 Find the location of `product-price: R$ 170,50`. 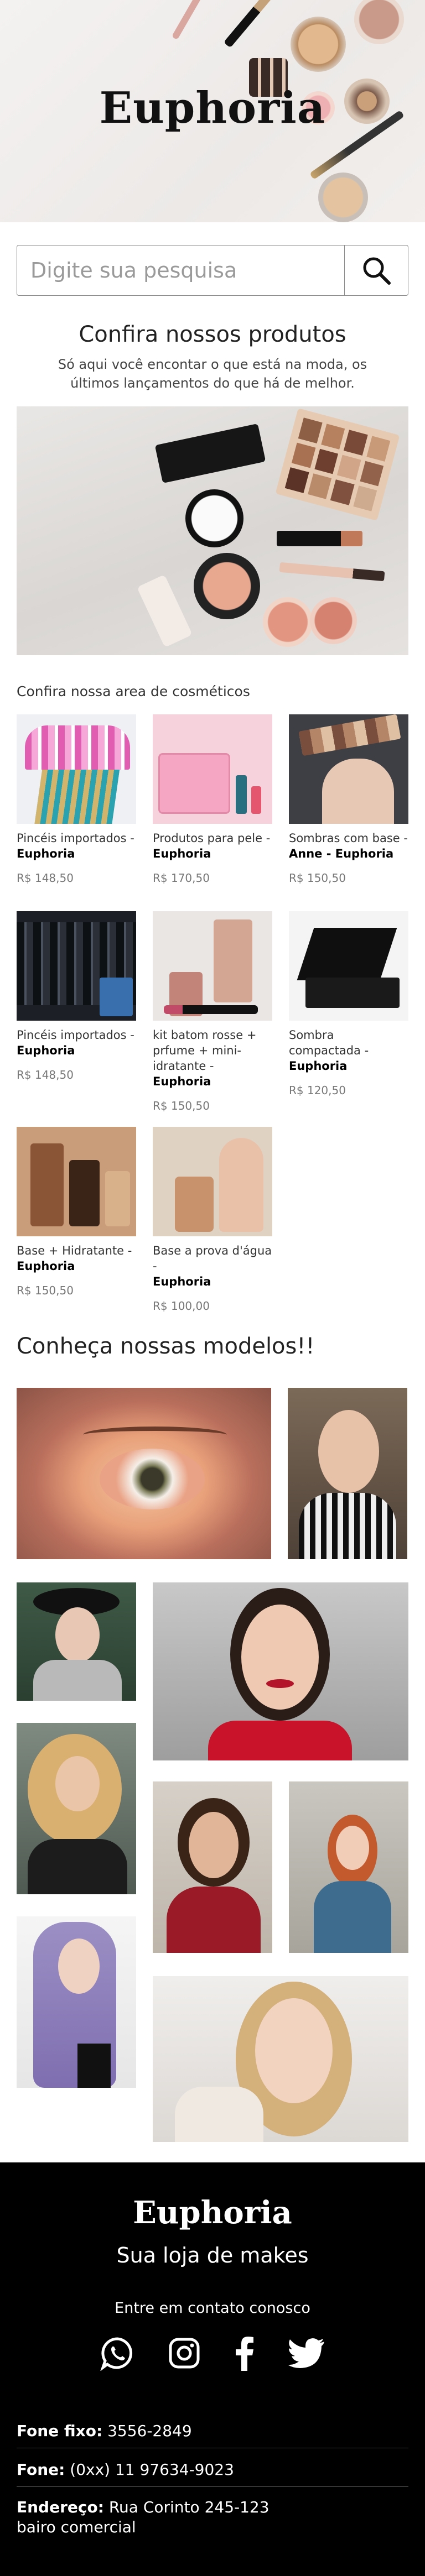

product-price: R$ 170,50 is located at coordinates (181, 878).